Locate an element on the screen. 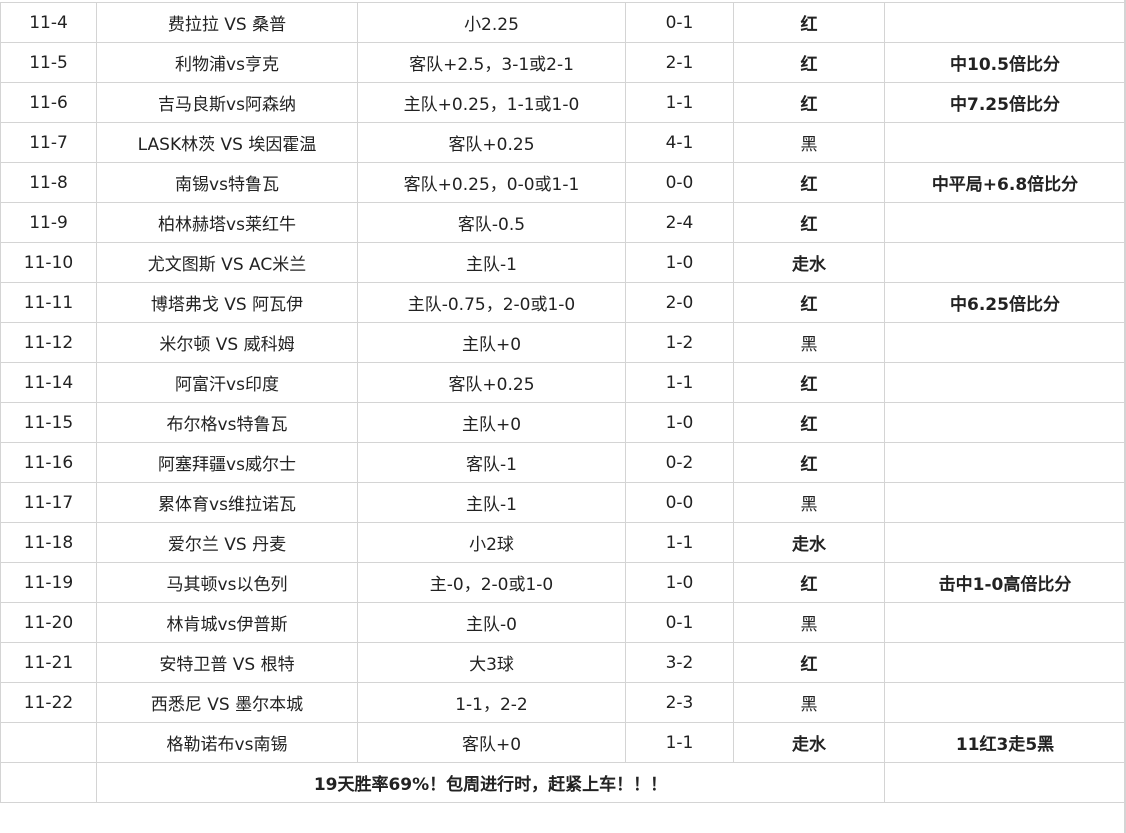 Image resolution: width=1126 pixels, height=833 pixels. note-cell: 中平局+6.8倍比分 is located at coordinates (1005, 182).